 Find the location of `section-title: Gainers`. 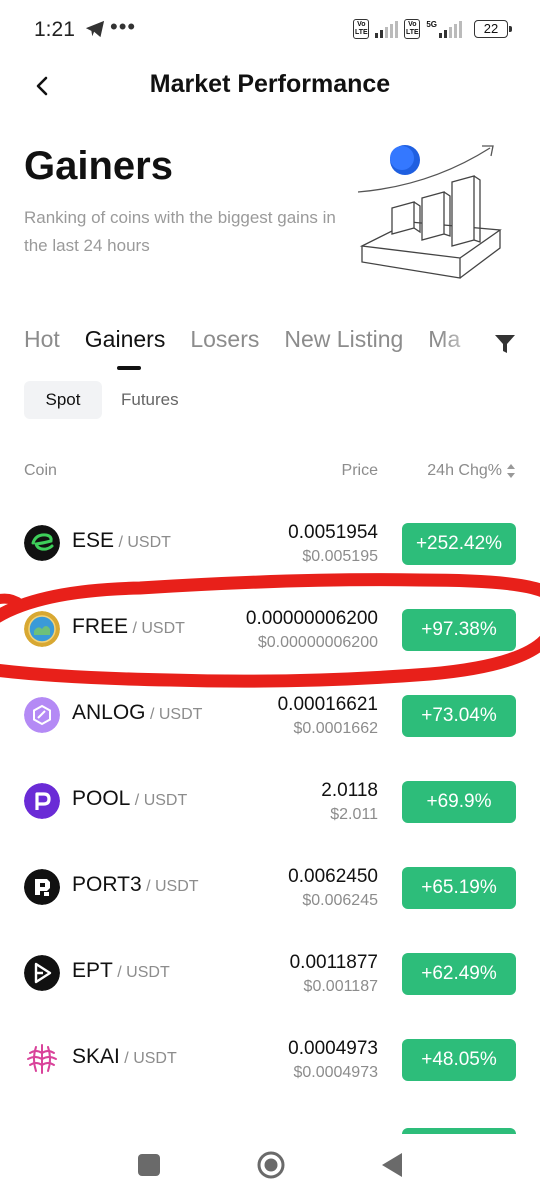

section-title: Gainers is located at coordinates (98, 166).